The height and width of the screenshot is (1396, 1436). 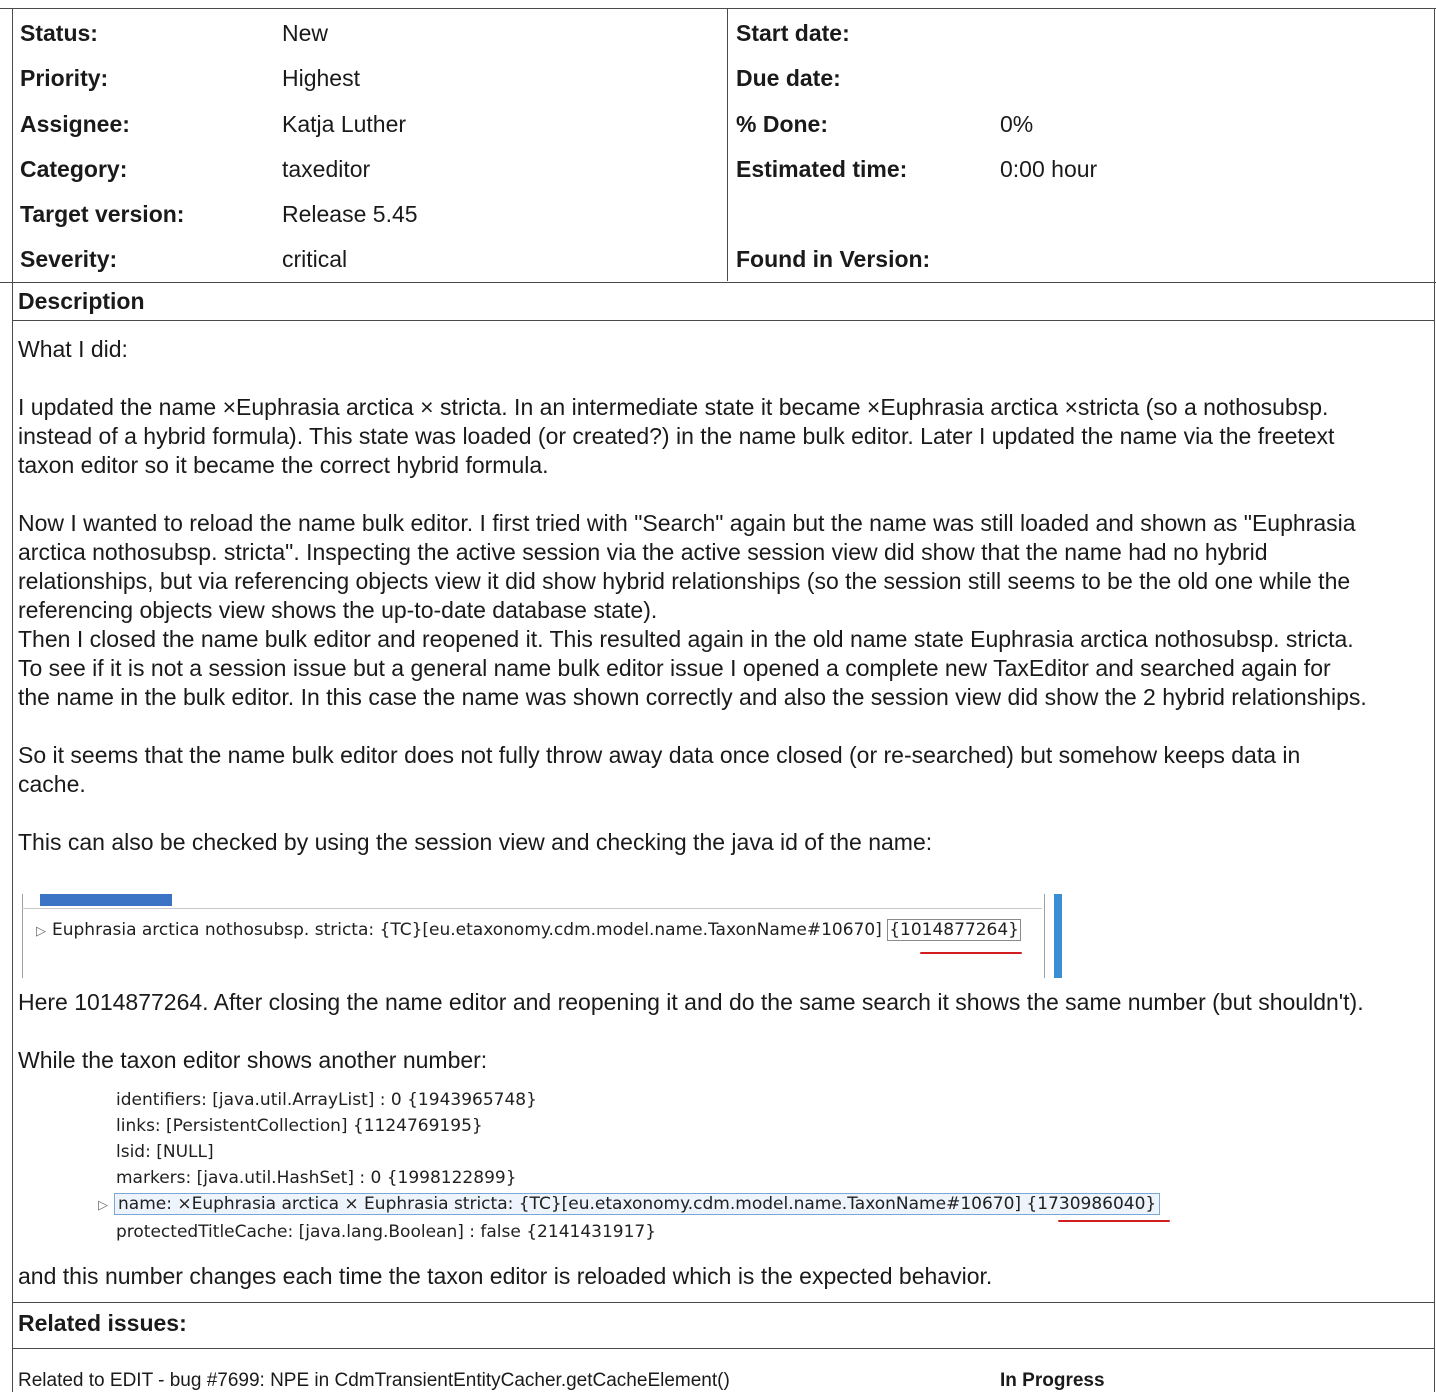 I want to click on priority-value: Highest, so click(x=321, y=78).